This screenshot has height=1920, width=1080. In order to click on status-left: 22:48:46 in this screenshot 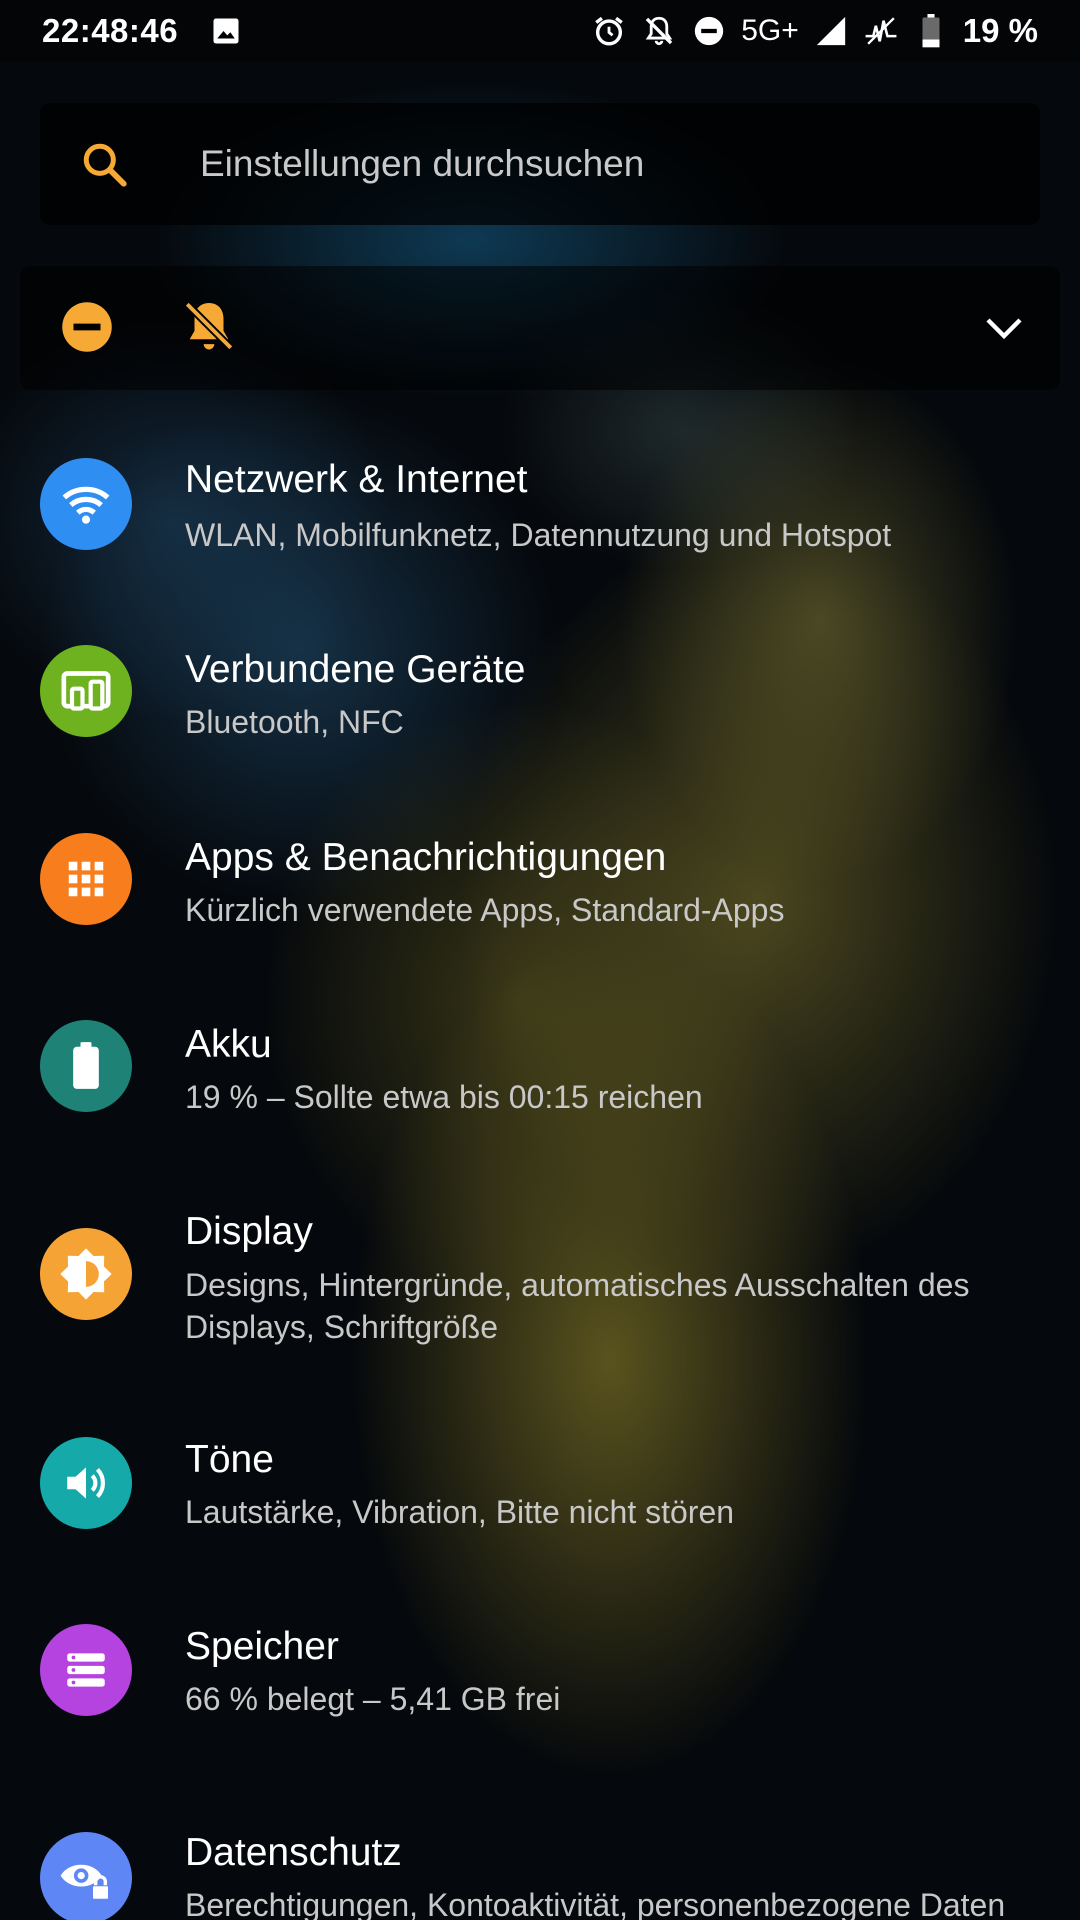, I will do `click(143, 31)`.